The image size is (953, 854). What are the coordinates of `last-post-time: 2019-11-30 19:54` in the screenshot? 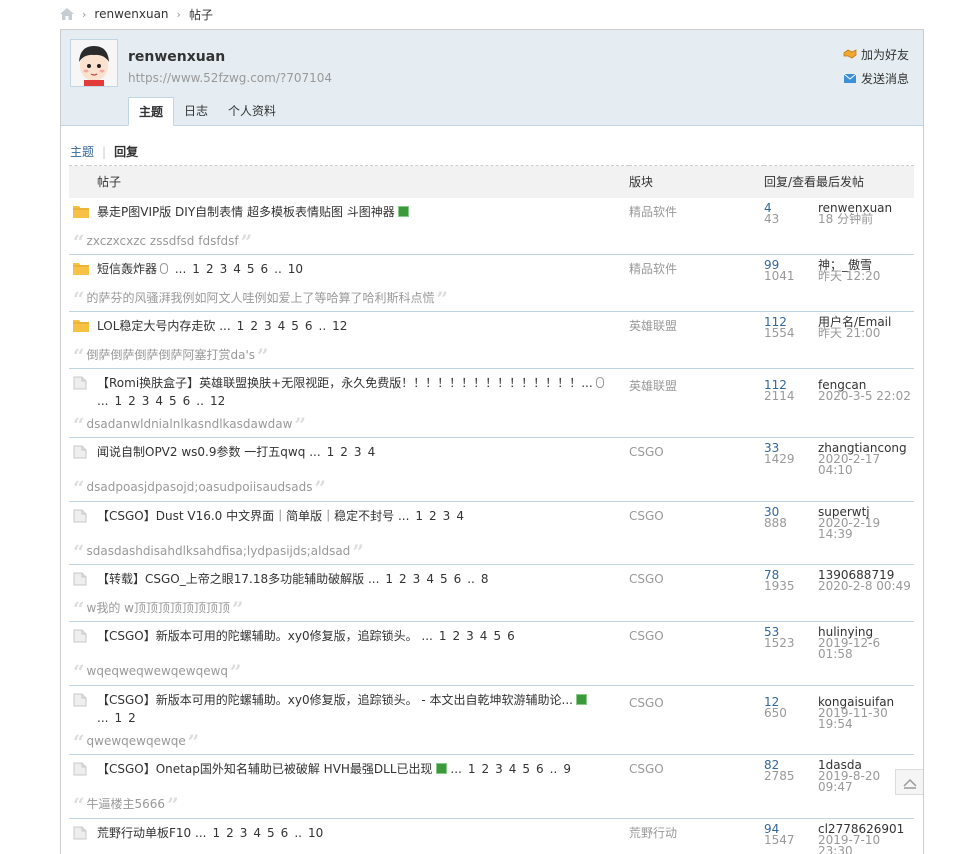 It's located at (866, 718).